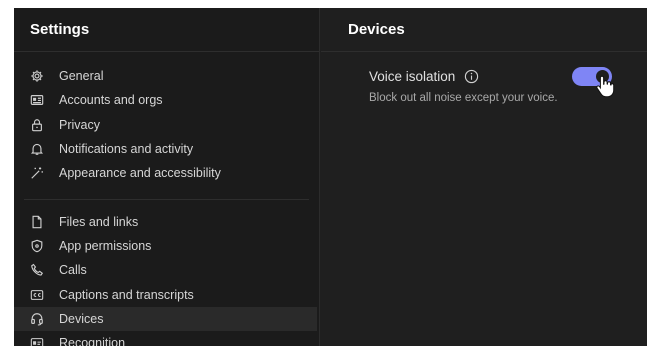 The width and height of the screenshot is (647, 346). What do you see at coordinates (140, 173) in the screenshot?
I see `sidebar-item-label: Appearance and accessibility` at bounding box center [140, 173].